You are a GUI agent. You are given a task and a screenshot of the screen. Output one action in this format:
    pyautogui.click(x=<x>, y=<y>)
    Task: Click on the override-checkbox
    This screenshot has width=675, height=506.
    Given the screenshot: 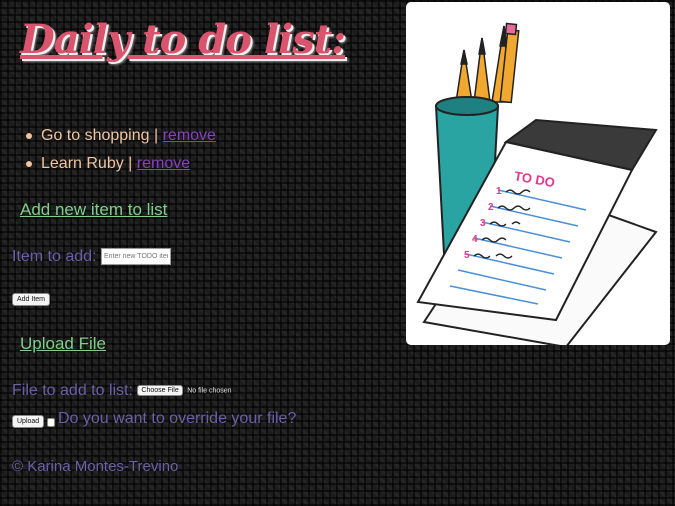 What is the action you would take?
    pyautogui.click(x=51, y=422)
    